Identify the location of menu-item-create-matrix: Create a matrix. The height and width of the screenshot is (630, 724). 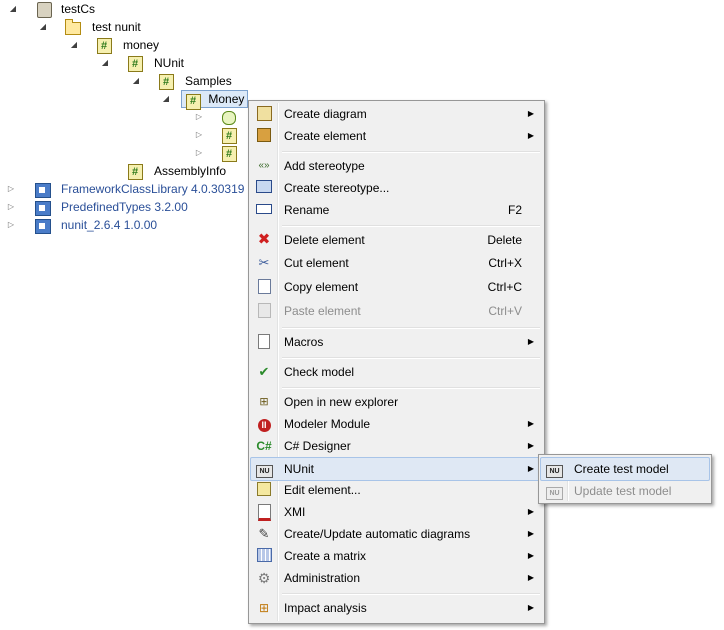
(396, 556).